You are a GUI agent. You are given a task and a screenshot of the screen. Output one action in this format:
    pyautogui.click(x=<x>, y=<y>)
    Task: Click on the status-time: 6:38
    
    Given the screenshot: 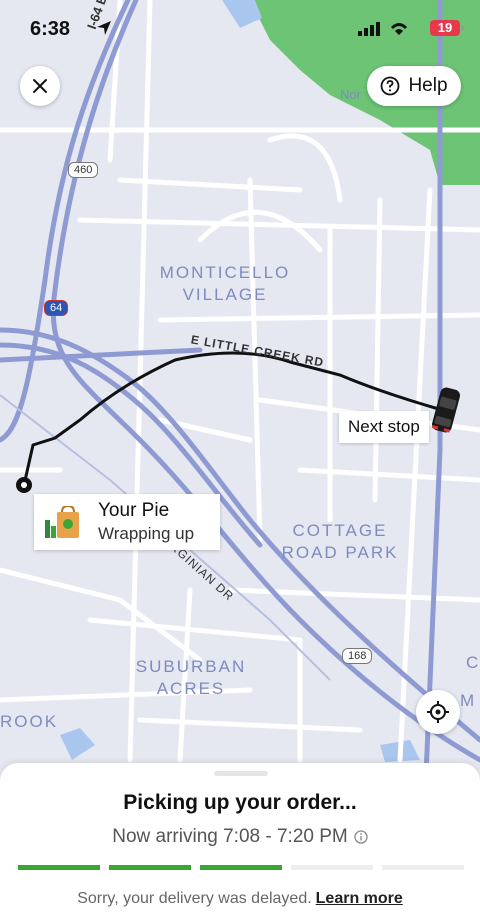 What is the action you would take?
    pyautogui.click(x=50, y=29)
    